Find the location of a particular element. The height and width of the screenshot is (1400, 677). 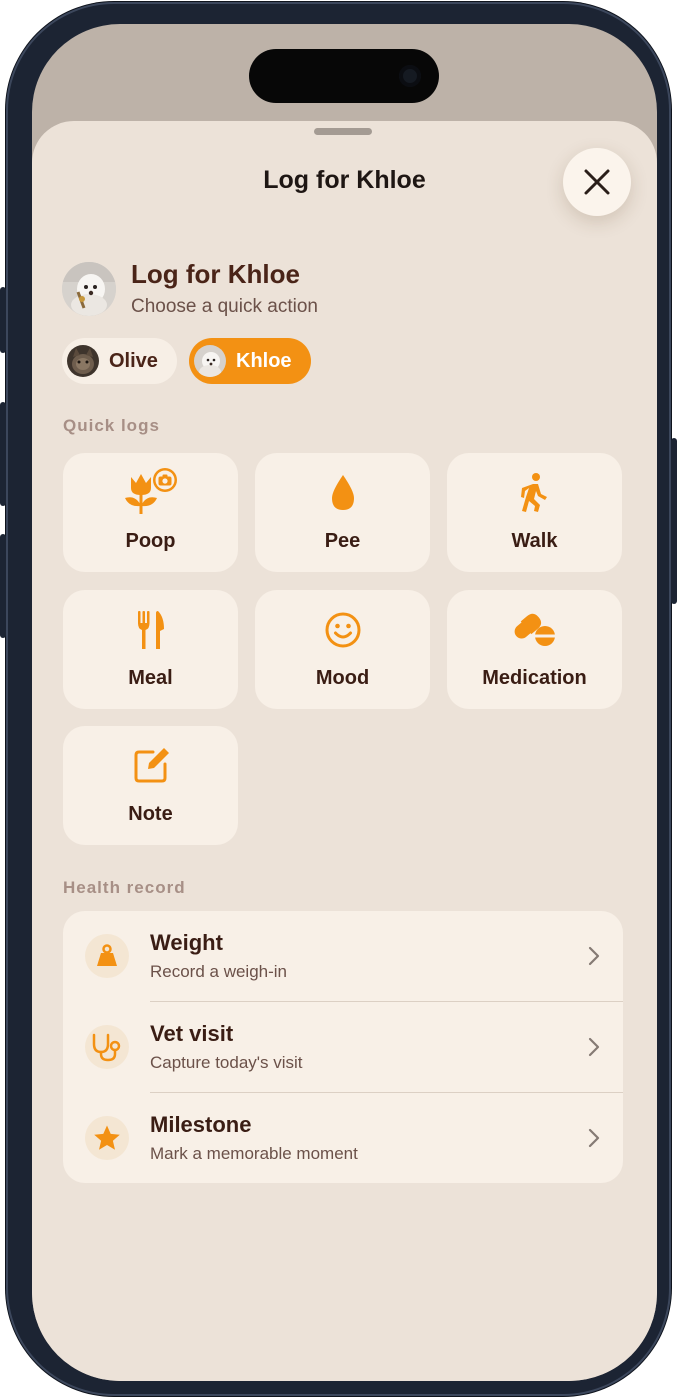

close-button is located at coordinates (597, 182).